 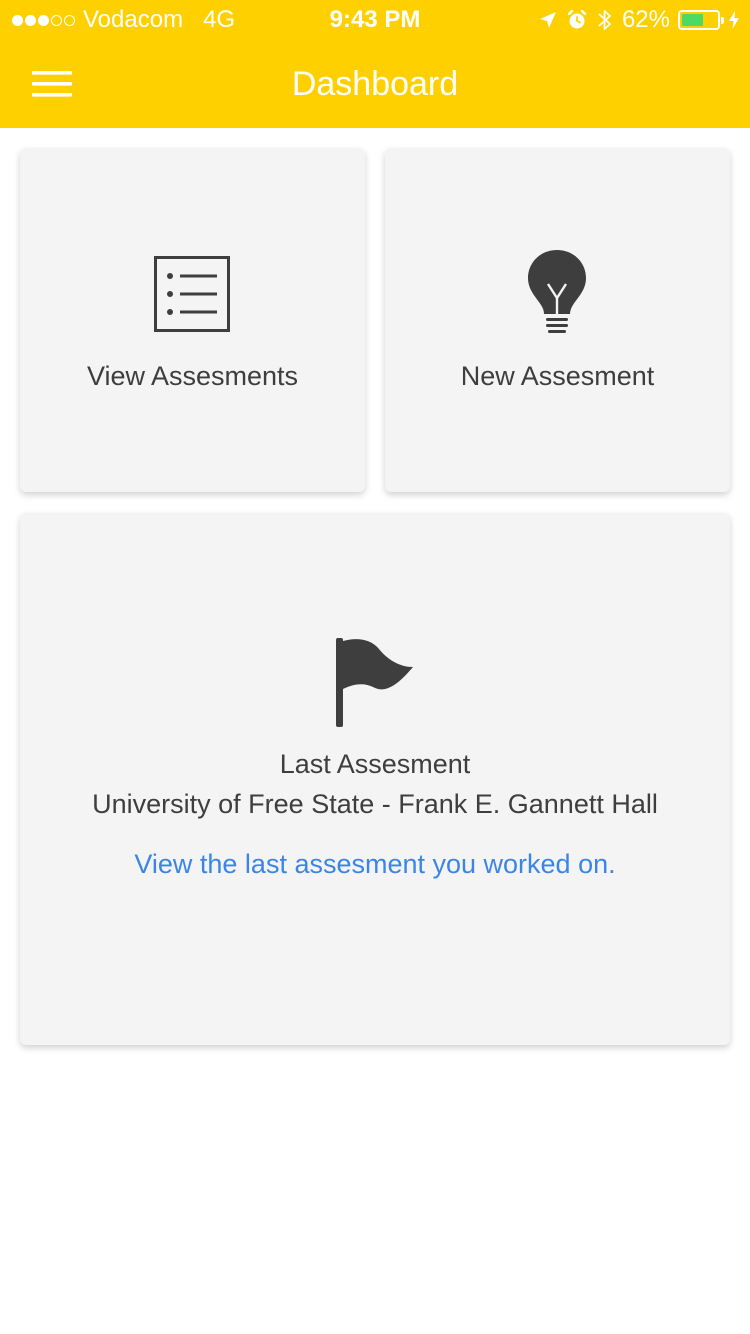 I want to click on new-assessment-card: New Assesment, so click(x=557, y=320).